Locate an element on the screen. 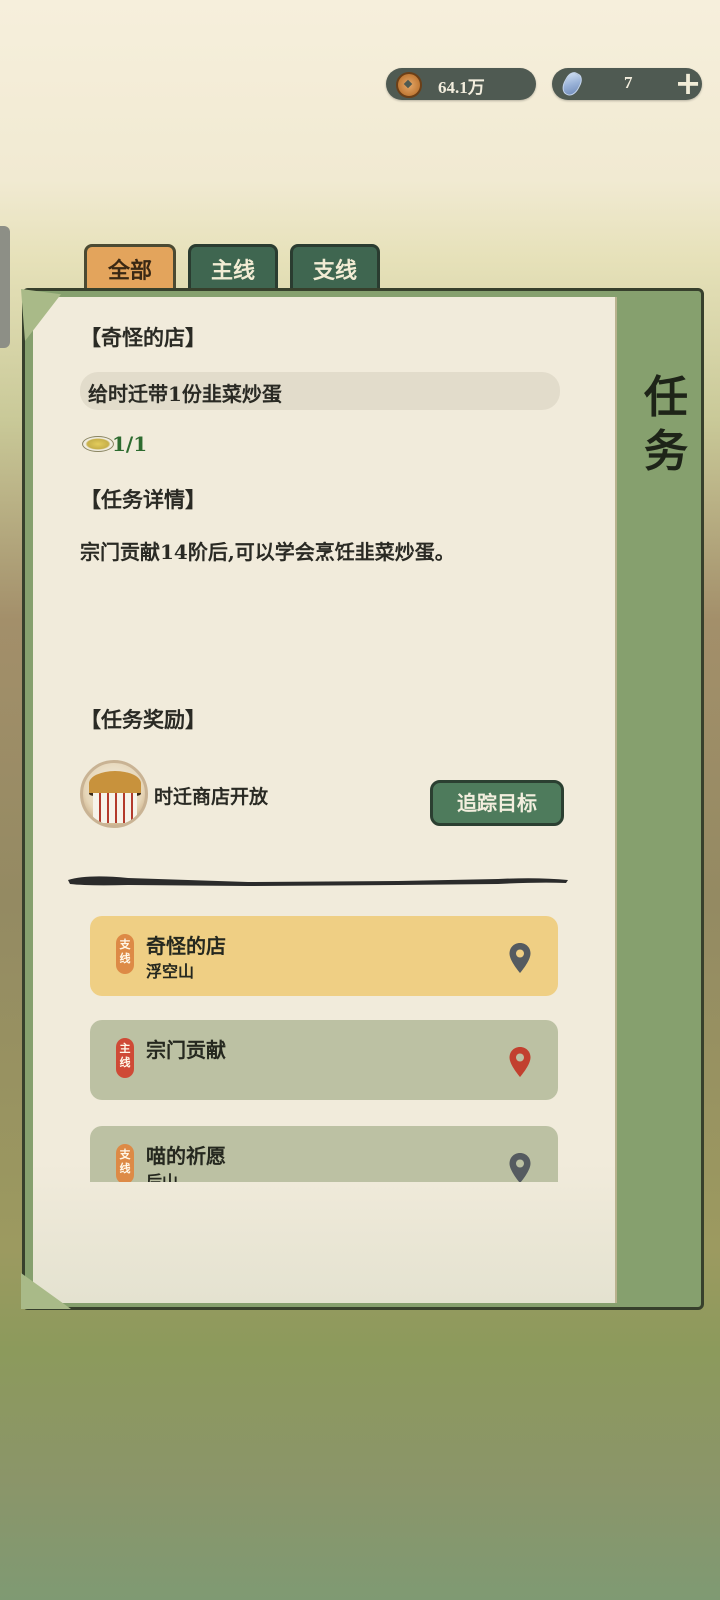 The image size is (720, 1600). side-drawer-handle is located at coordinates (5, 287).